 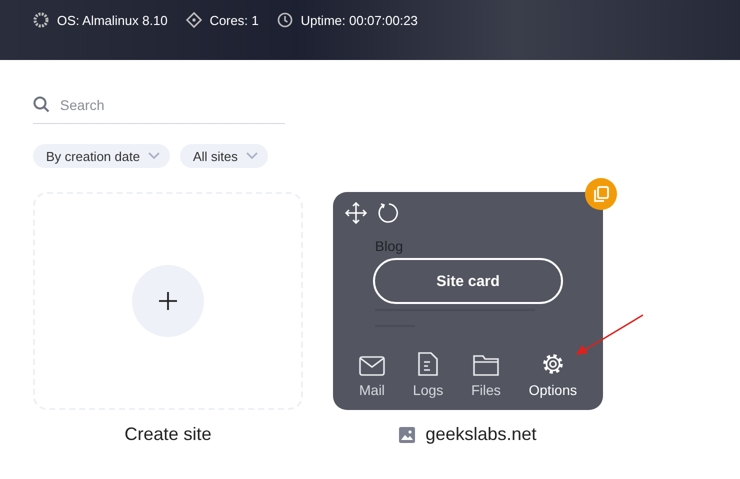 I want to click on annotation-arrow, so click(x=610, y=335).